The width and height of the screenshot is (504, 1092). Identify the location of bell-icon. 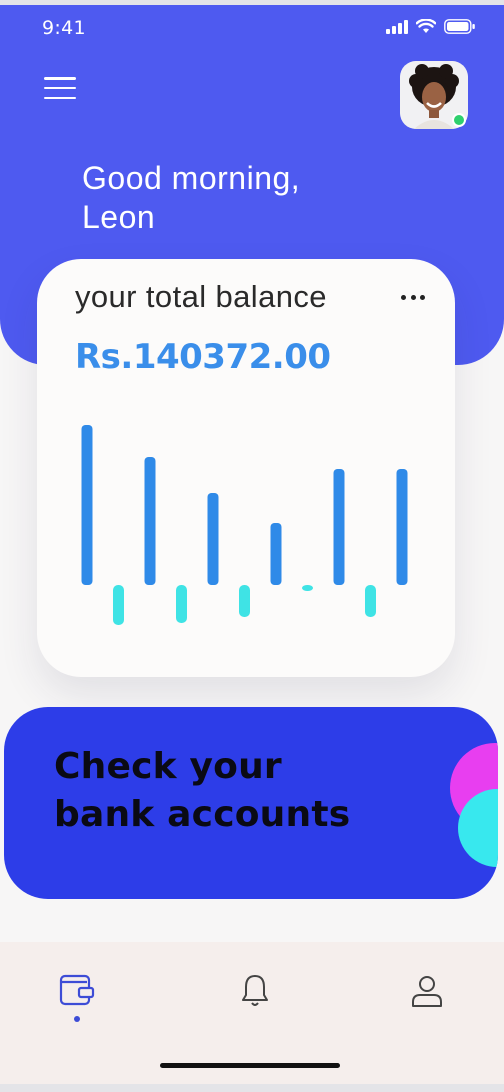
(255, 990).